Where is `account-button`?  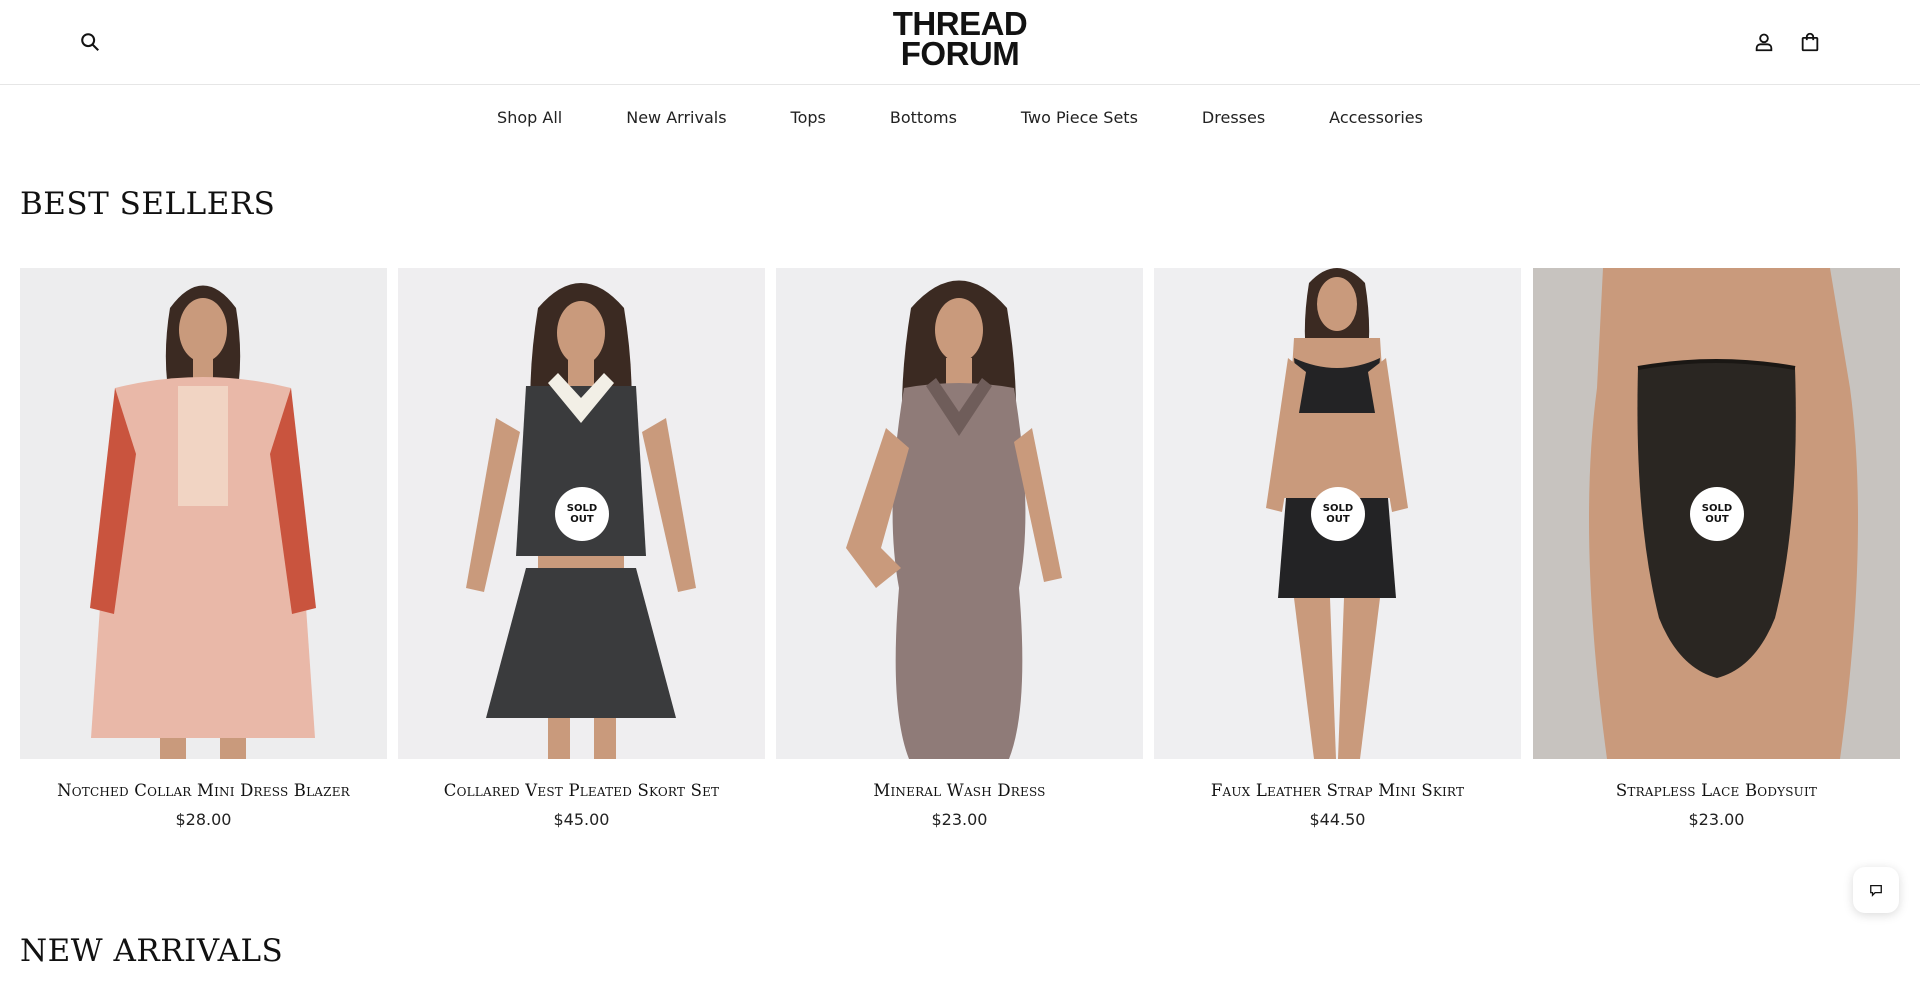 account-button is located at coordinates (1764, 42).